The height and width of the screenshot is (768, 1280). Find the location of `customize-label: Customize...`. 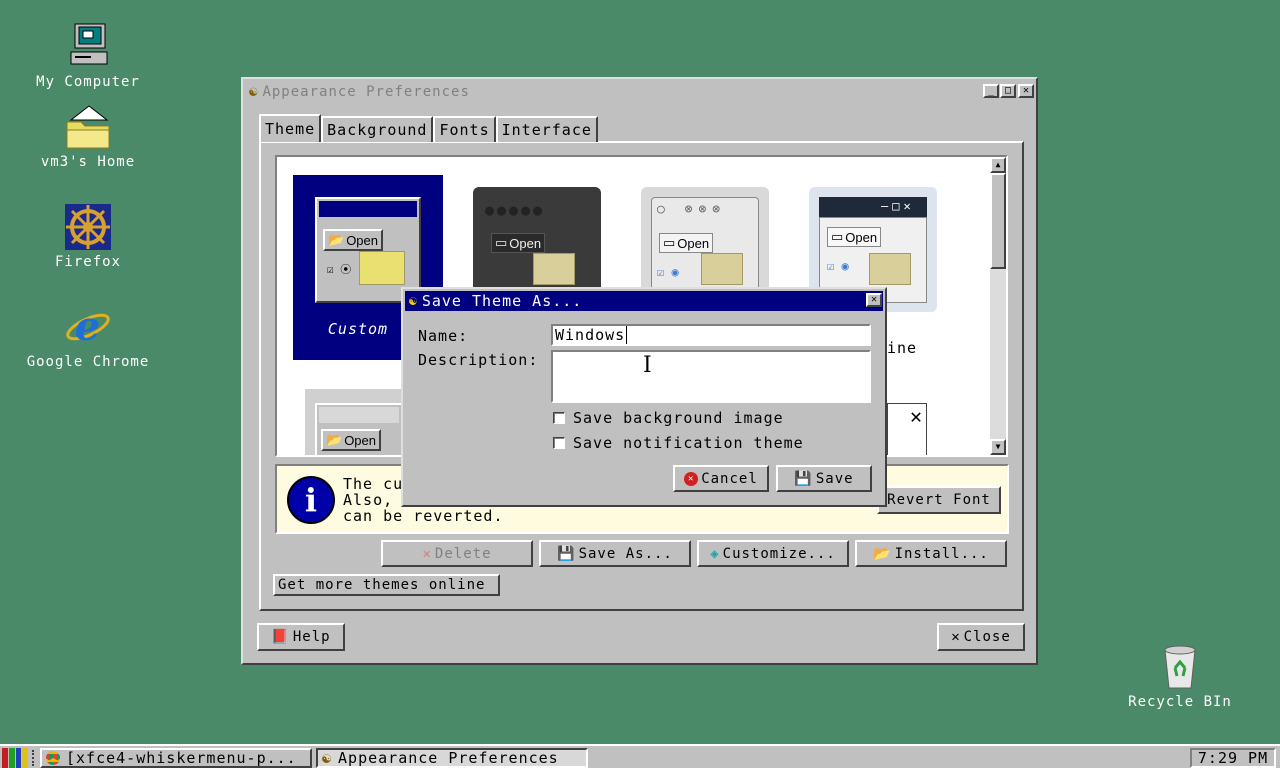

customize-label: Customize... is located at coordinates (779, 553).